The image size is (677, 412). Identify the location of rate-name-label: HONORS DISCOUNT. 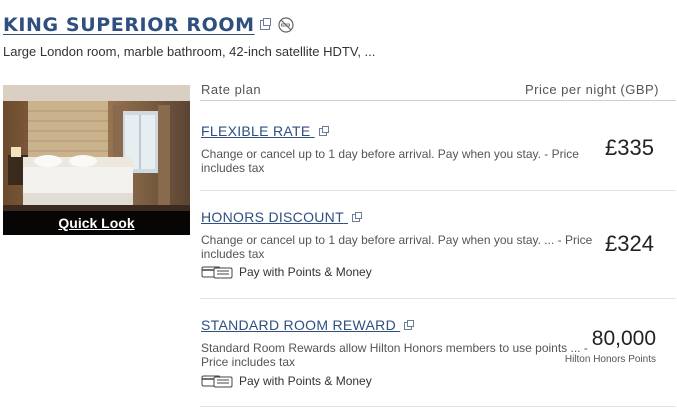
(272, 217).